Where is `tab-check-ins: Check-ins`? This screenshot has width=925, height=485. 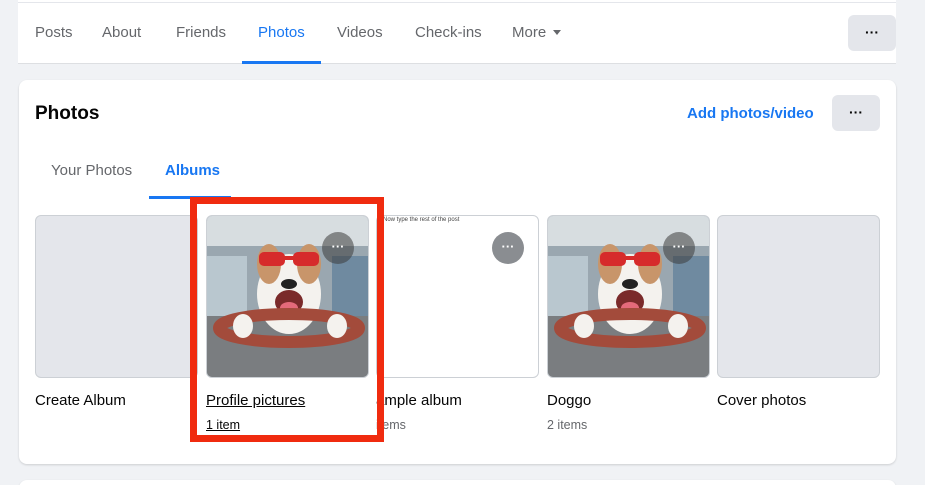 tab-check-ins: Check-ins is located at coordinates (448, 32).